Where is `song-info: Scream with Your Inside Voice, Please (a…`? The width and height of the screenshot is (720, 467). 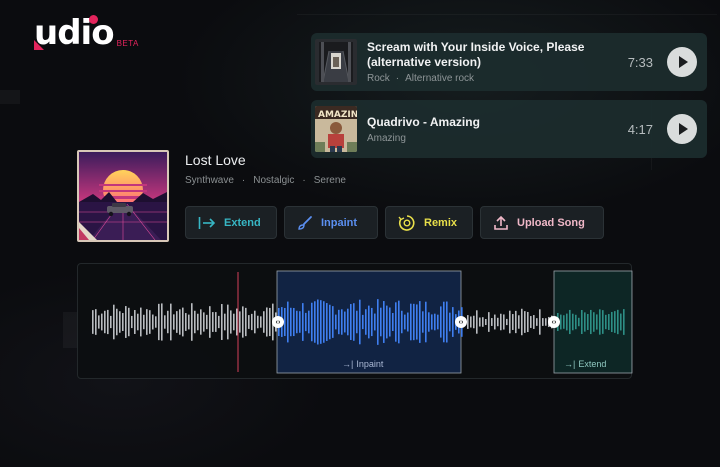 song-info: Scream with Your Inside Voice, Please (a… is located at coordinates (486, 62).